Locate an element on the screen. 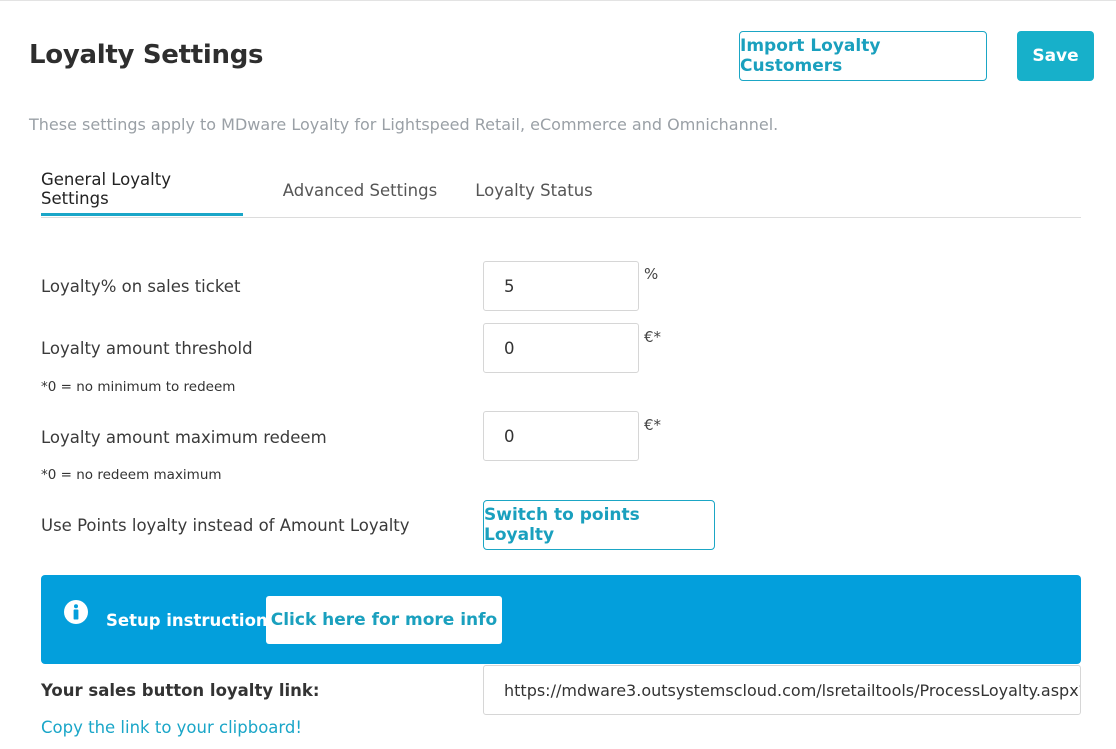  info-icon is located at coordinates (76, 612).